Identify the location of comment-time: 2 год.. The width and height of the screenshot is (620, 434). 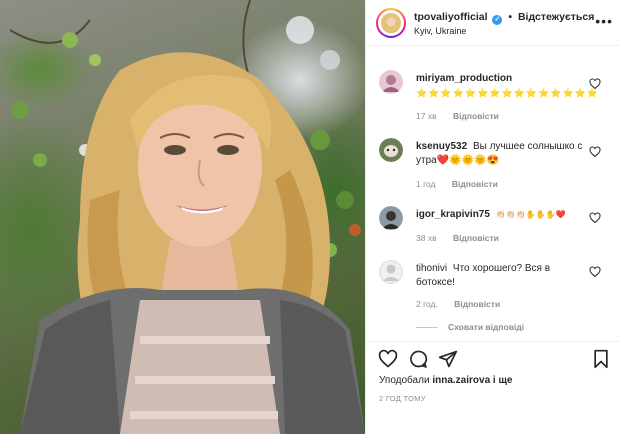
(427, 304).